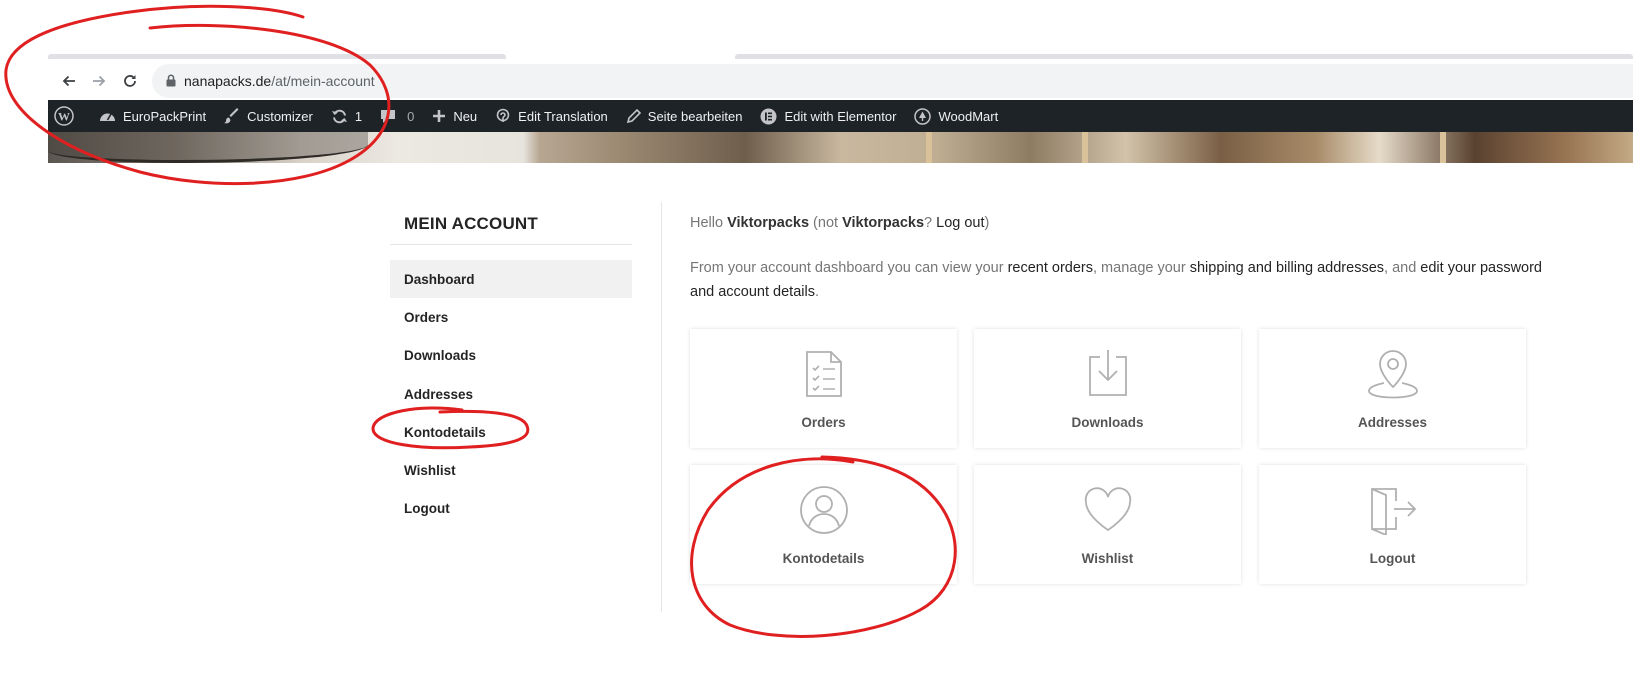 This screenshot has width=1633, height=673. Describe the element at coordinates (1108, 374) in the screenshot. I see `downloads-icon` at that location.